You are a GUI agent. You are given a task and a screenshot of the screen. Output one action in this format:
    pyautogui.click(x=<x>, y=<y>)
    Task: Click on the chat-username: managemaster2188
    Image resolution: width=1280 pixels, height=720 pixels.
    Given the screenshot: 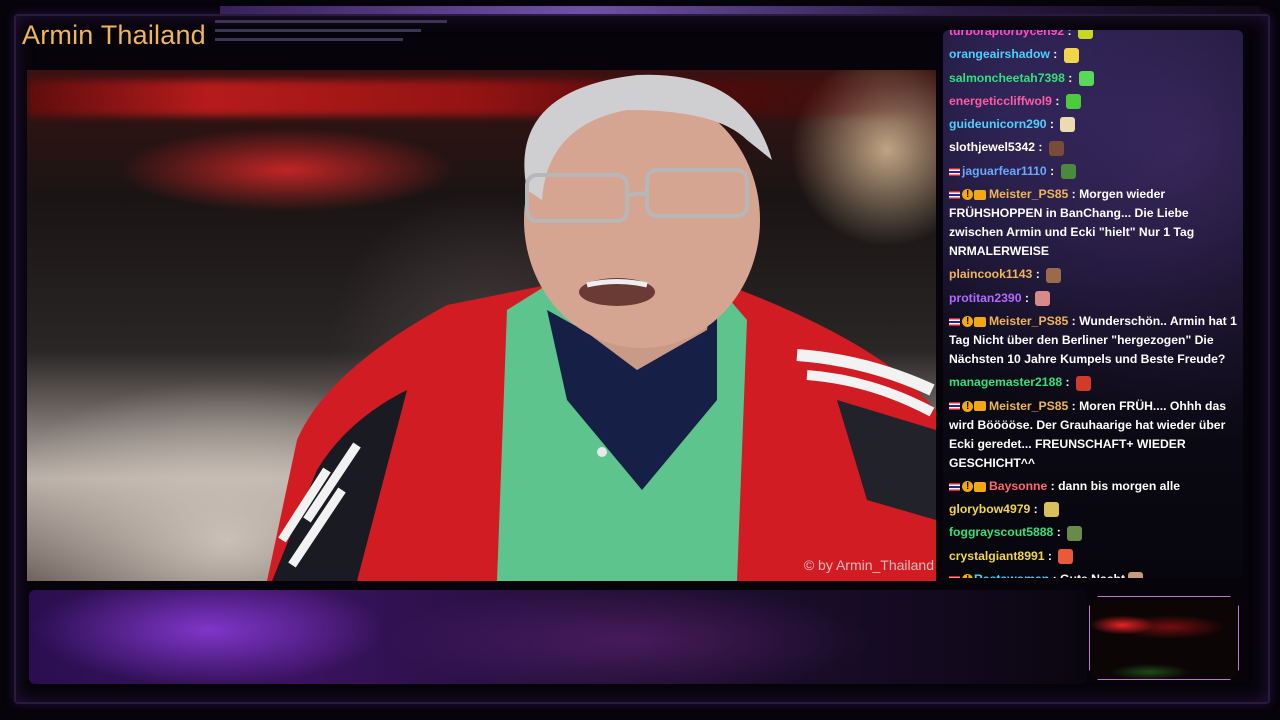 What is the action you would take?
    pyautogui.click(x=1005, y=382)
    